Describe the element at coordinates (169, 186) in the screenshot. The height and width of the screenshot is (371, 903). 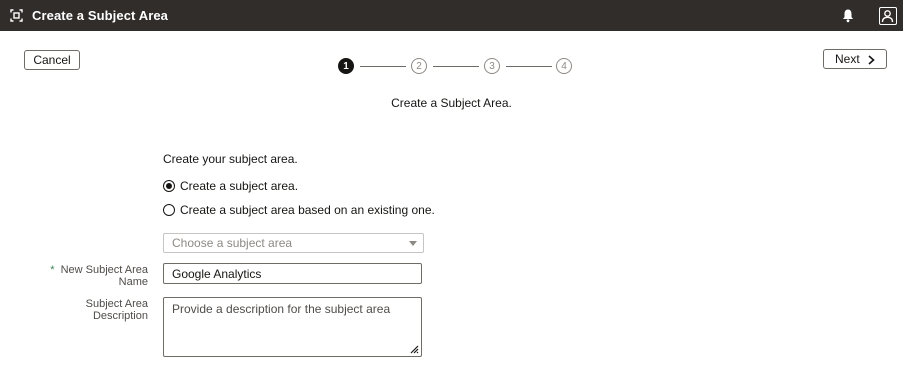
I see `radio-button-selected` at that location.